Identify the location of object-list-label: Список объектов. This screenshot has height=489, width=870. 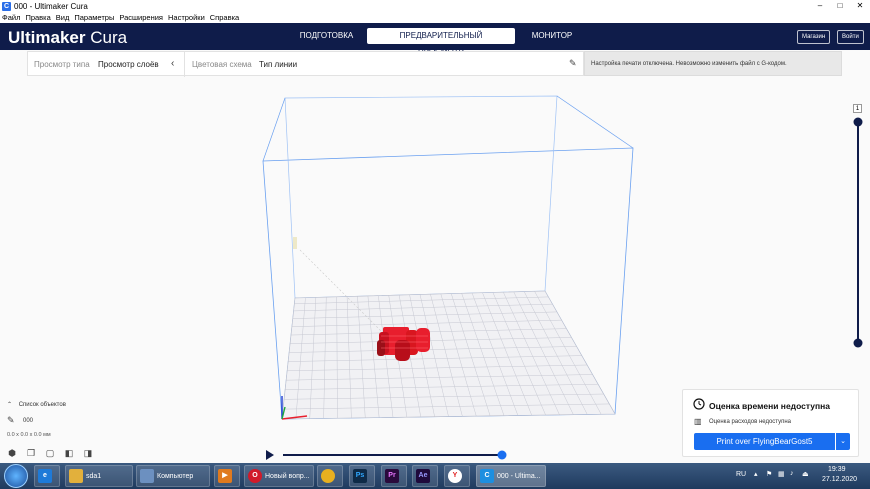
(42, 405).